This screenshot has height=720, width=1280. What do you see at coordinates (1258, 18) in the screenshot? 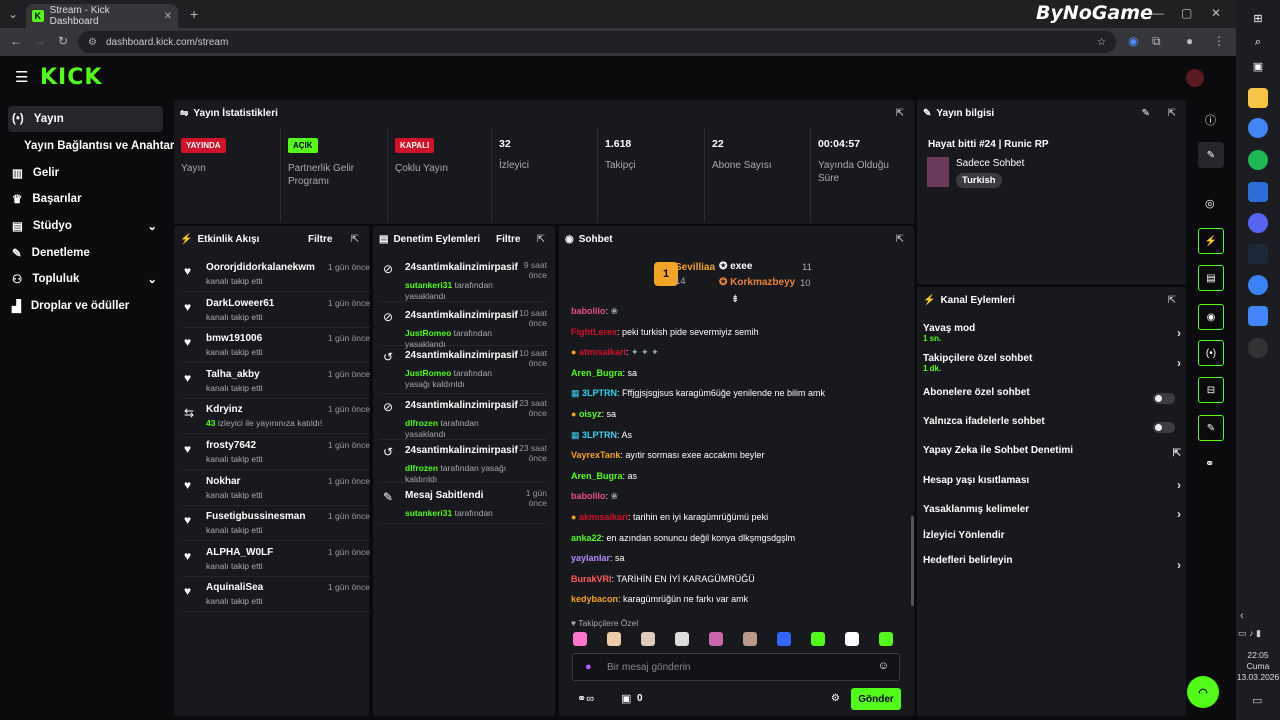
I see `windows-start-icon: ⊞` at bounding box center [1258, 18].